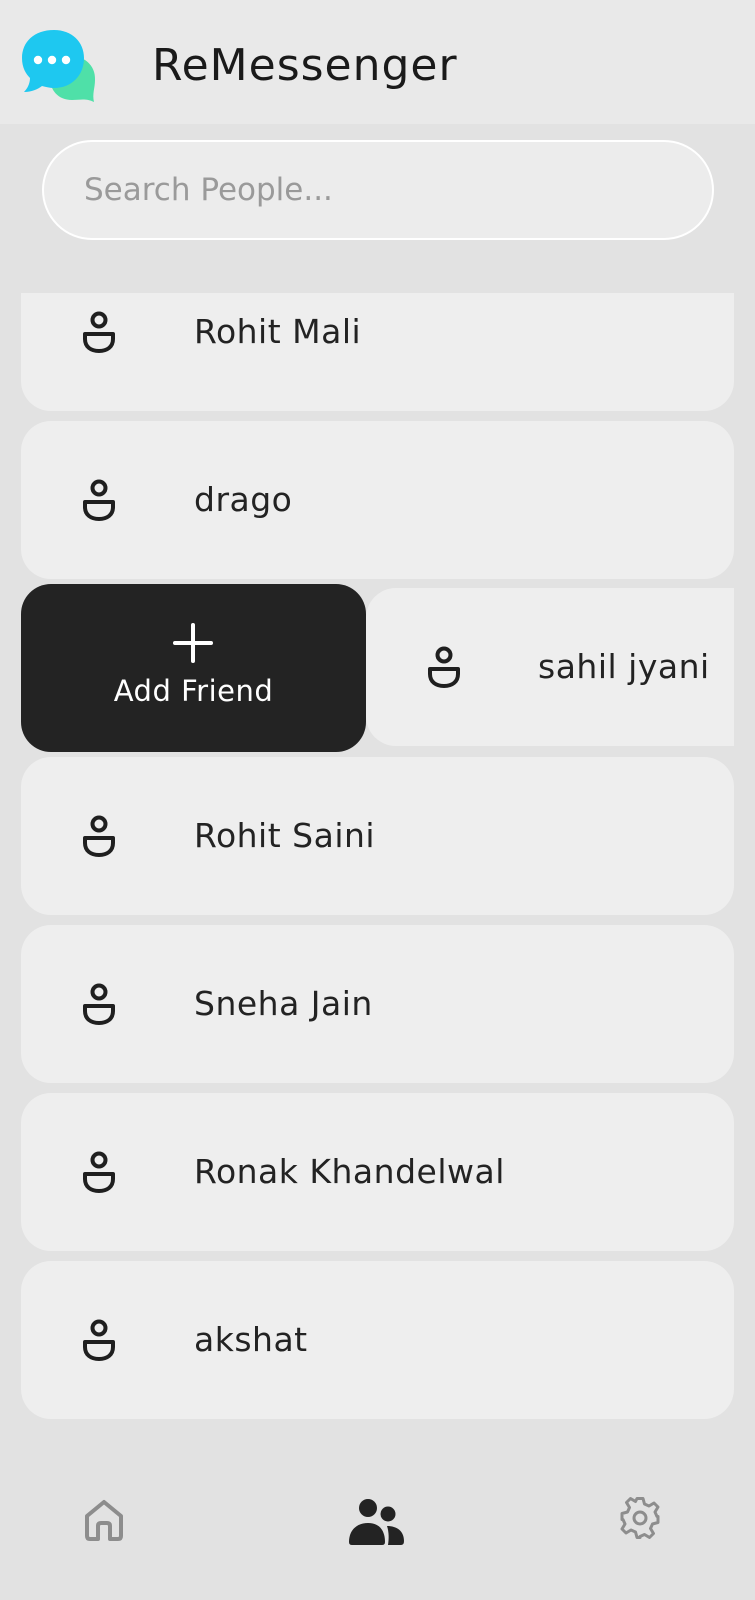 Image resolution: width=755 pixels, height=1600 pixels. Describe the element at coordinates (193, 643) in the screenshot. I see `plus-icon` at that location.